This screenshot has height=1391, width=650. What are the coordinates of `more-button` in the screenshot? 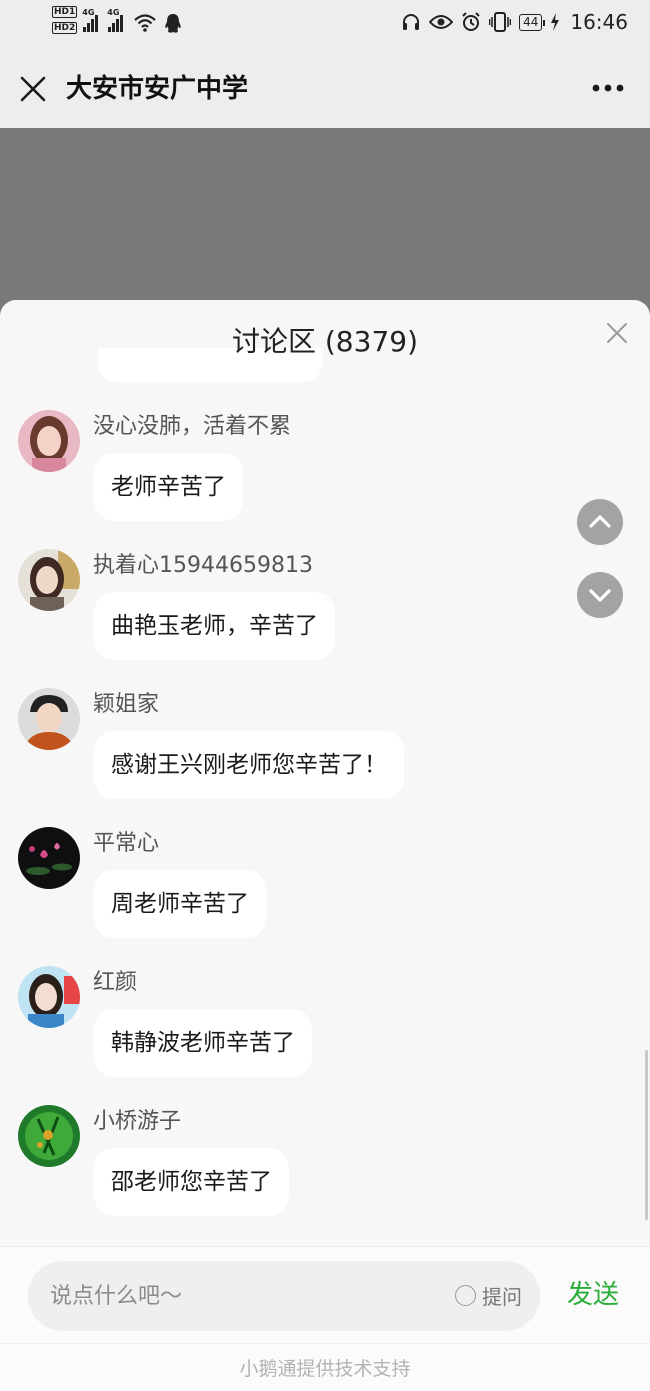 It's located at (608, 88).